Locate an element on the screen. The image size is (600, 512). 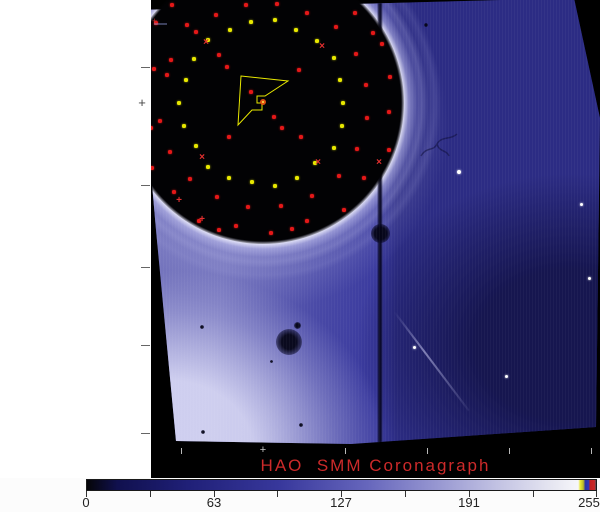
sun-center-marker is located at coordinates (263, 102).